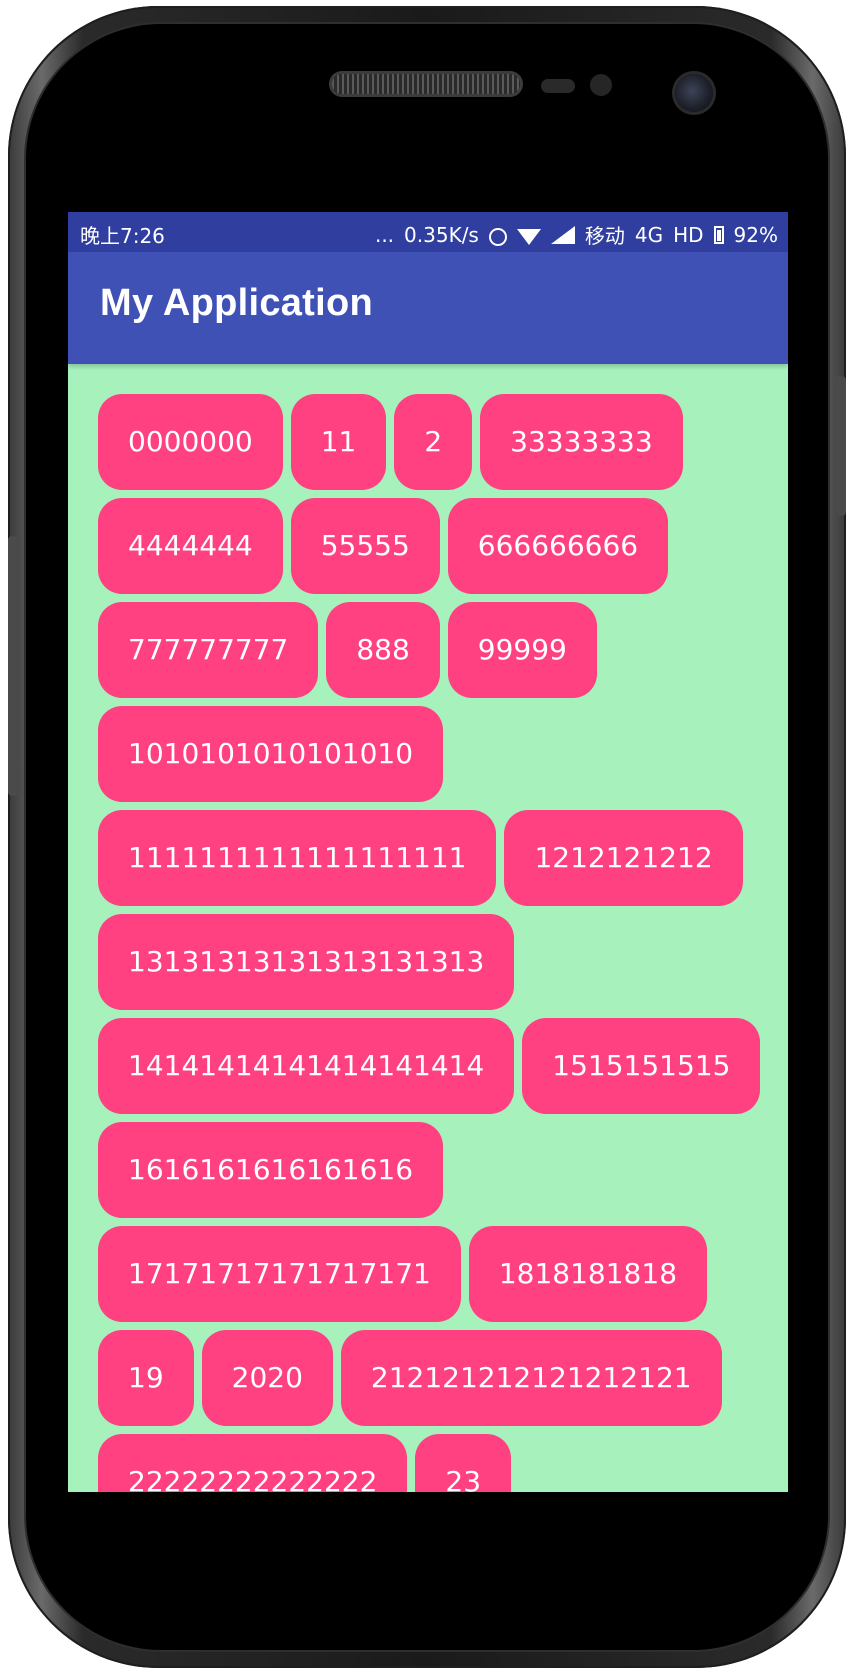 This screenshot has width=856, height=1676. Describe the element at coordinates (253, 1463) in the screenshot. I see `chip-button: 22222222222222` at that location.